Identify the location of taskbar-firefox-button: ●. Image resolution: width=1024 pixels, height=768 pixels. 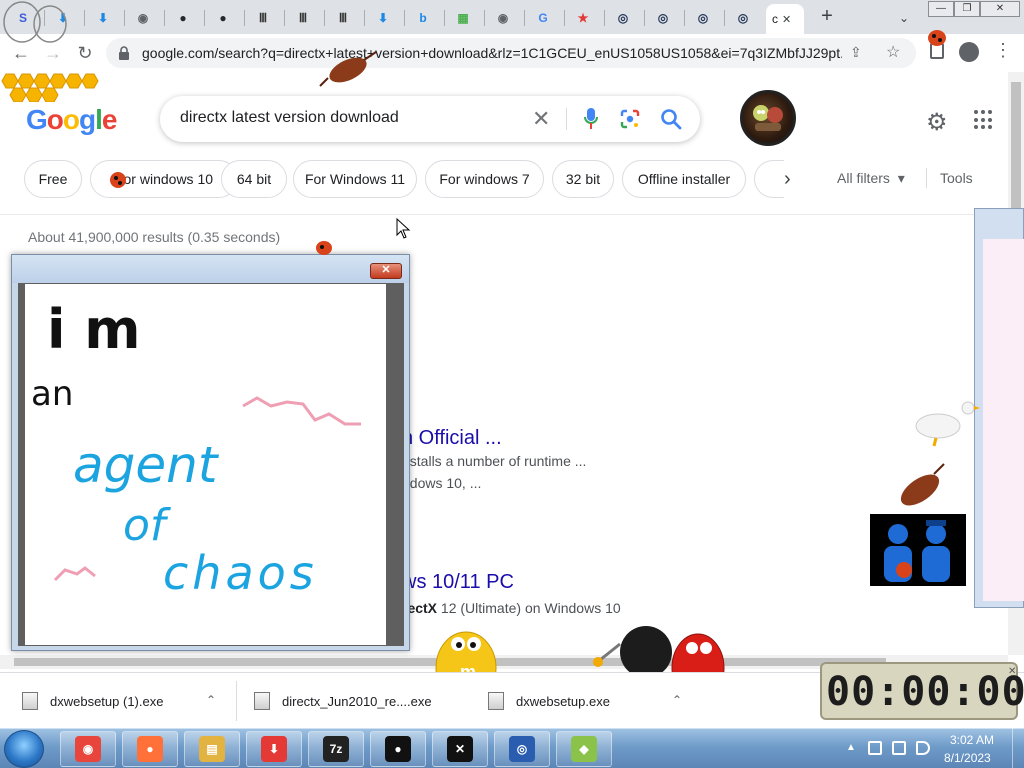
(150, 749).